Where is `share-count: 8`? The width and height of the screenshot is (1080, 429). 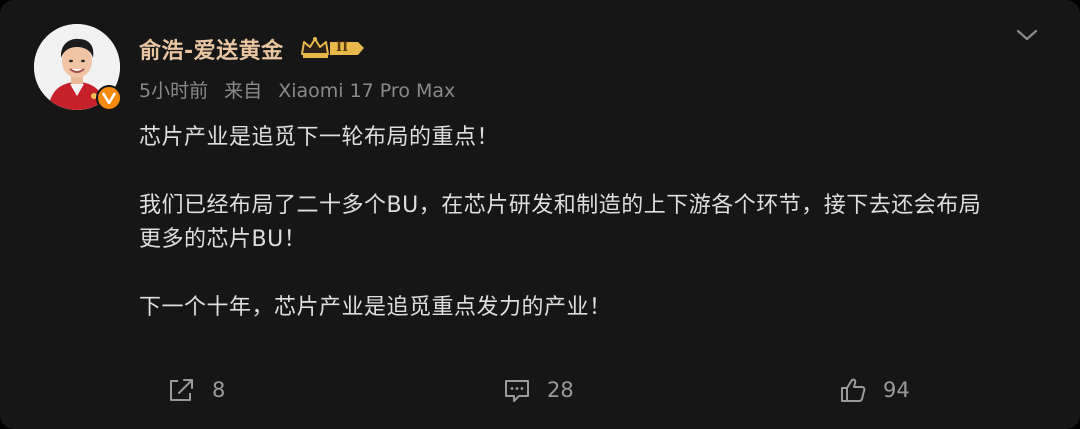 share-count: 8 is located at coordinates (219, 390).